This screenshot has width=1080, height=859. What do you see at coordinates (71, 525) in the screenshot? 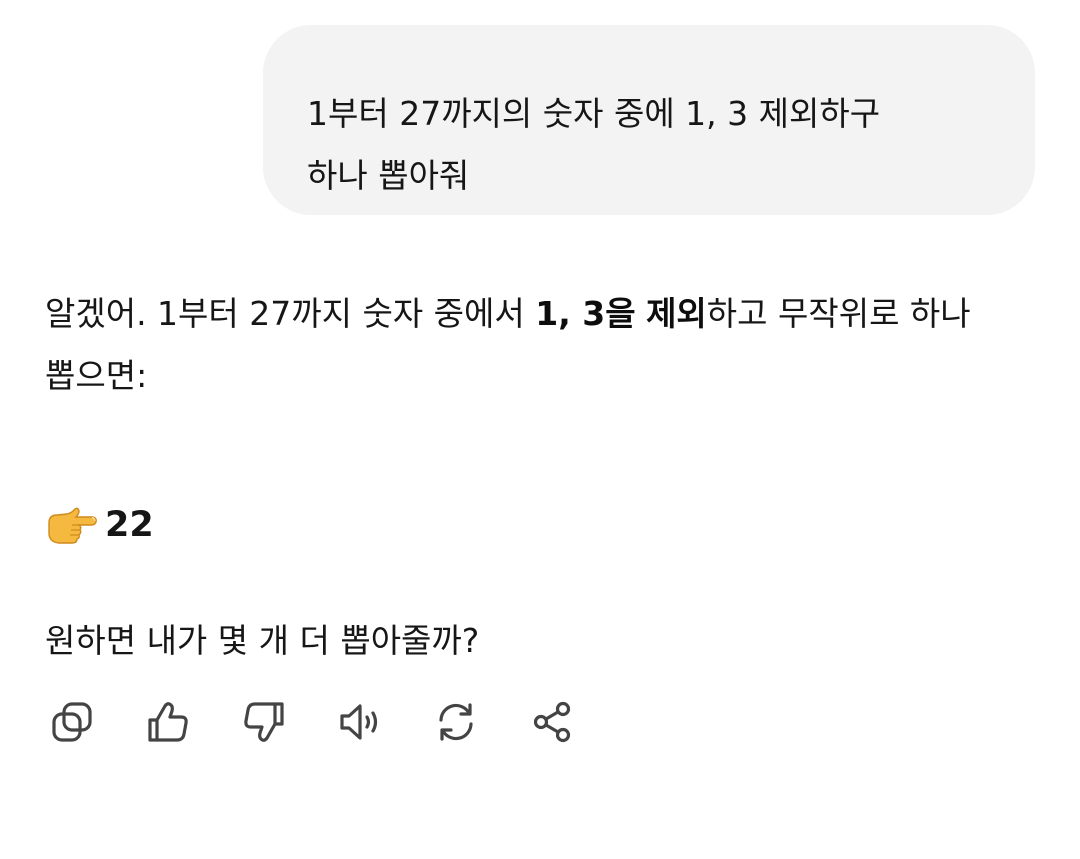
I see `pointing-right-hand-emoji` at bounding box center [71, 525].